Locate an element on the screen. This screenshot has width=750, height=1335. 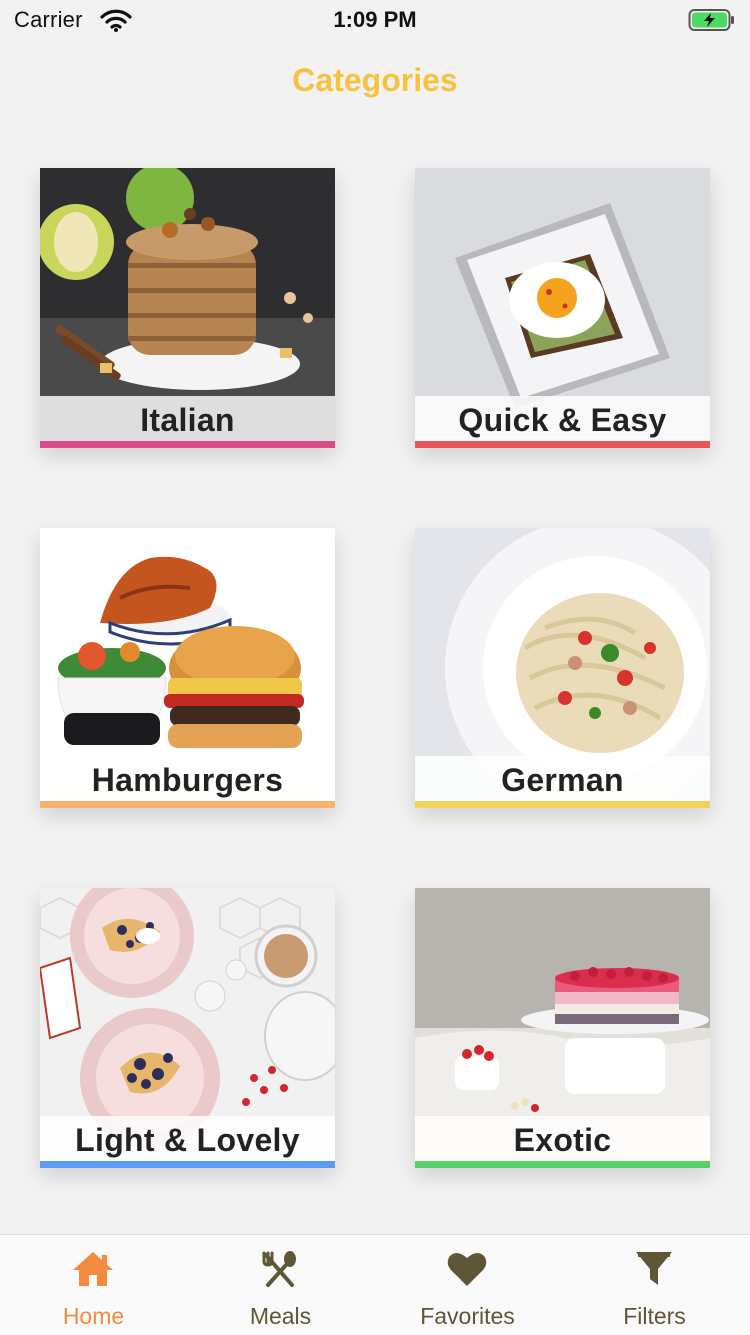
utensils-icon is located at coordinates (279, 1269).